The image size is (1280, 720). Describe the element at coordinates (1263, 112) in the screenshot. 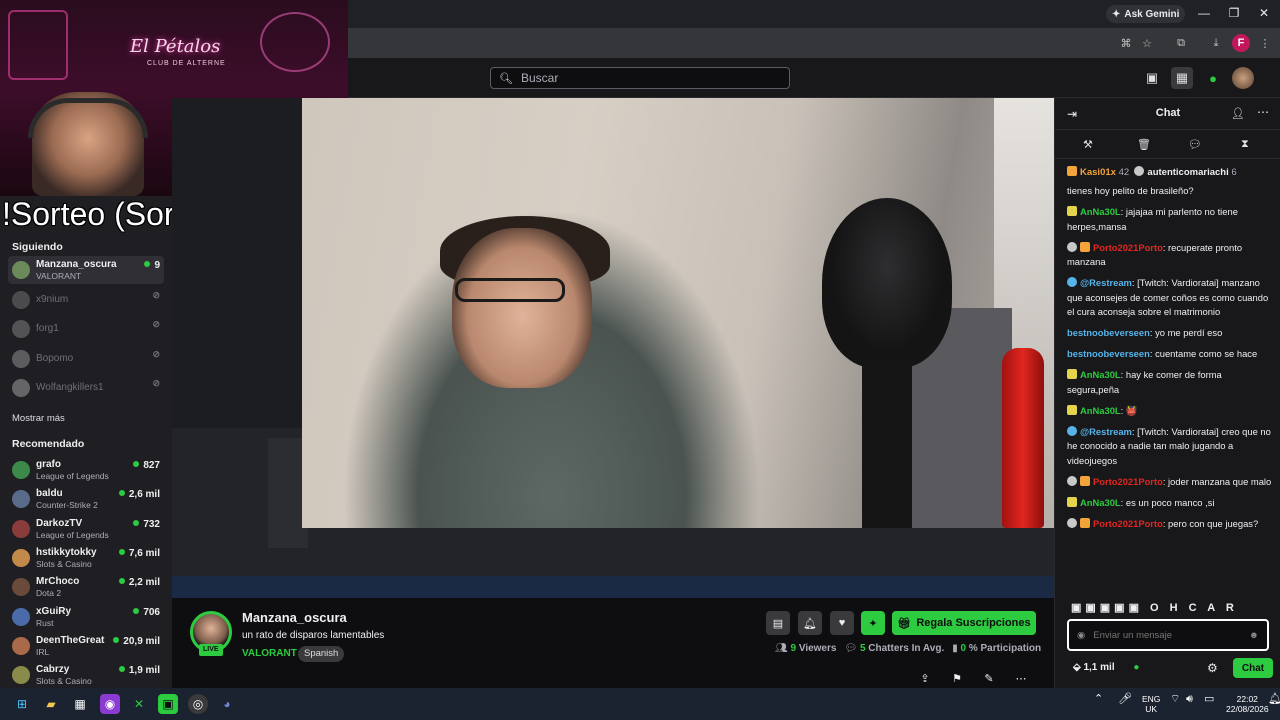

I see `chat-menu-icon: ⋯` at that location.